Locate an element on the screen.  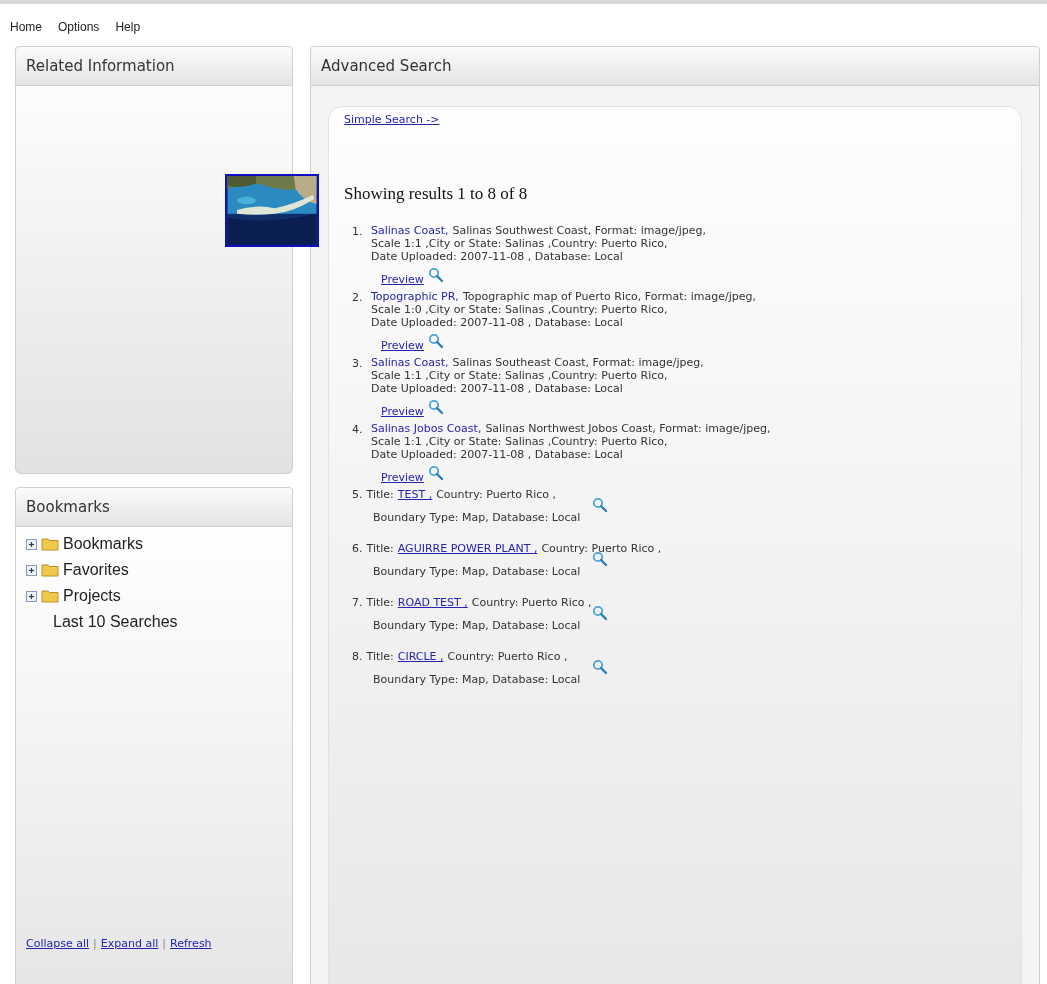
result-number: 3. is located at coordinates (358, 364).